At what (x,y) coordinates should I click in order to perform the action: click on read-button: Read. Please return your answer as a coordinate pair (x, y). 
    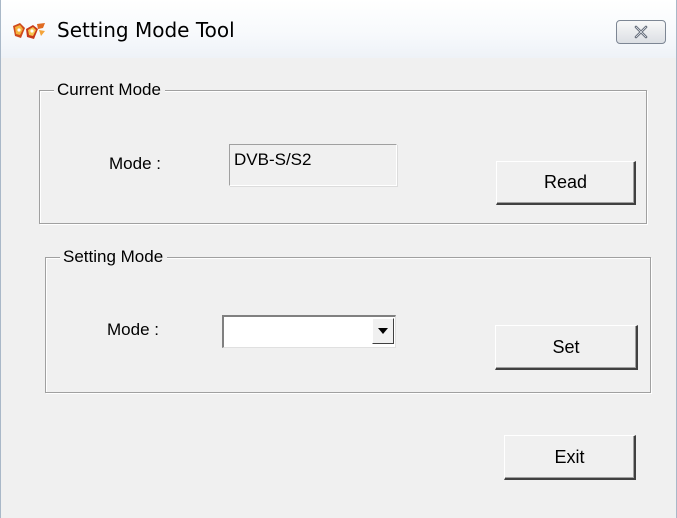
    Looking at the image, I should click on (566, 183).